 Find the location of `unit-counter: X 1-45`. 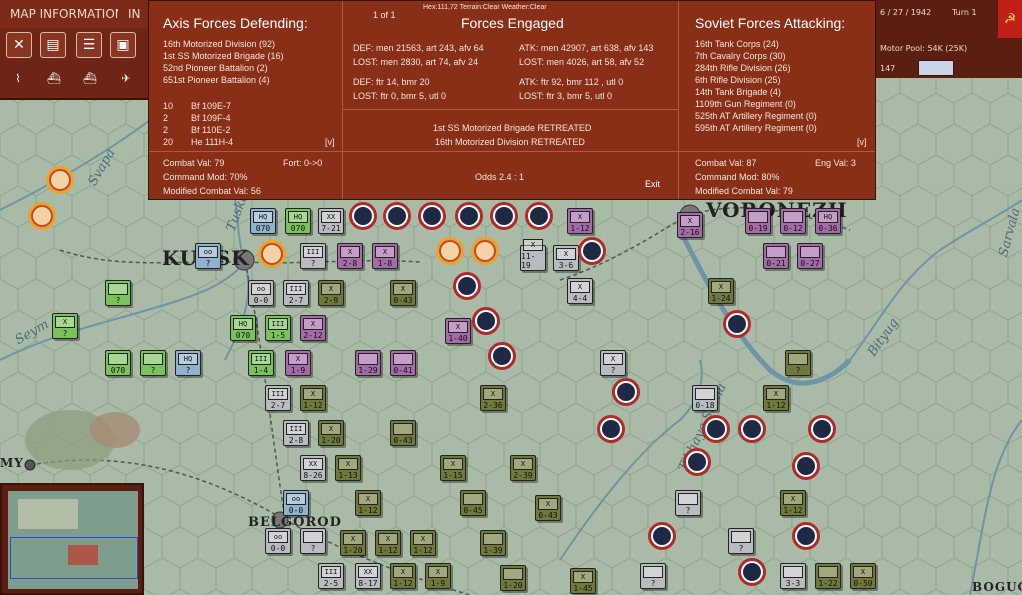

unit-counter: X 1-45 is located at coordinates (583, 581).